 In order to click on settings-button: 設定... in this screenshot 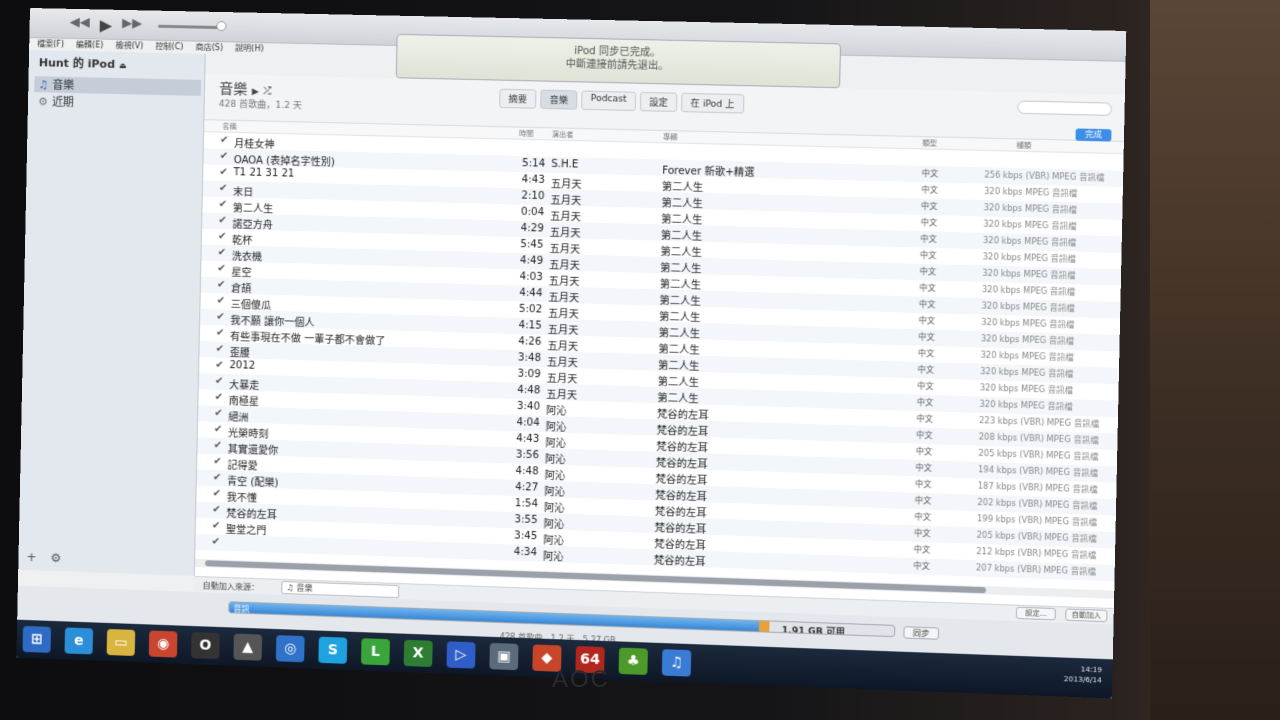, I will do `click(1035, 613)`.